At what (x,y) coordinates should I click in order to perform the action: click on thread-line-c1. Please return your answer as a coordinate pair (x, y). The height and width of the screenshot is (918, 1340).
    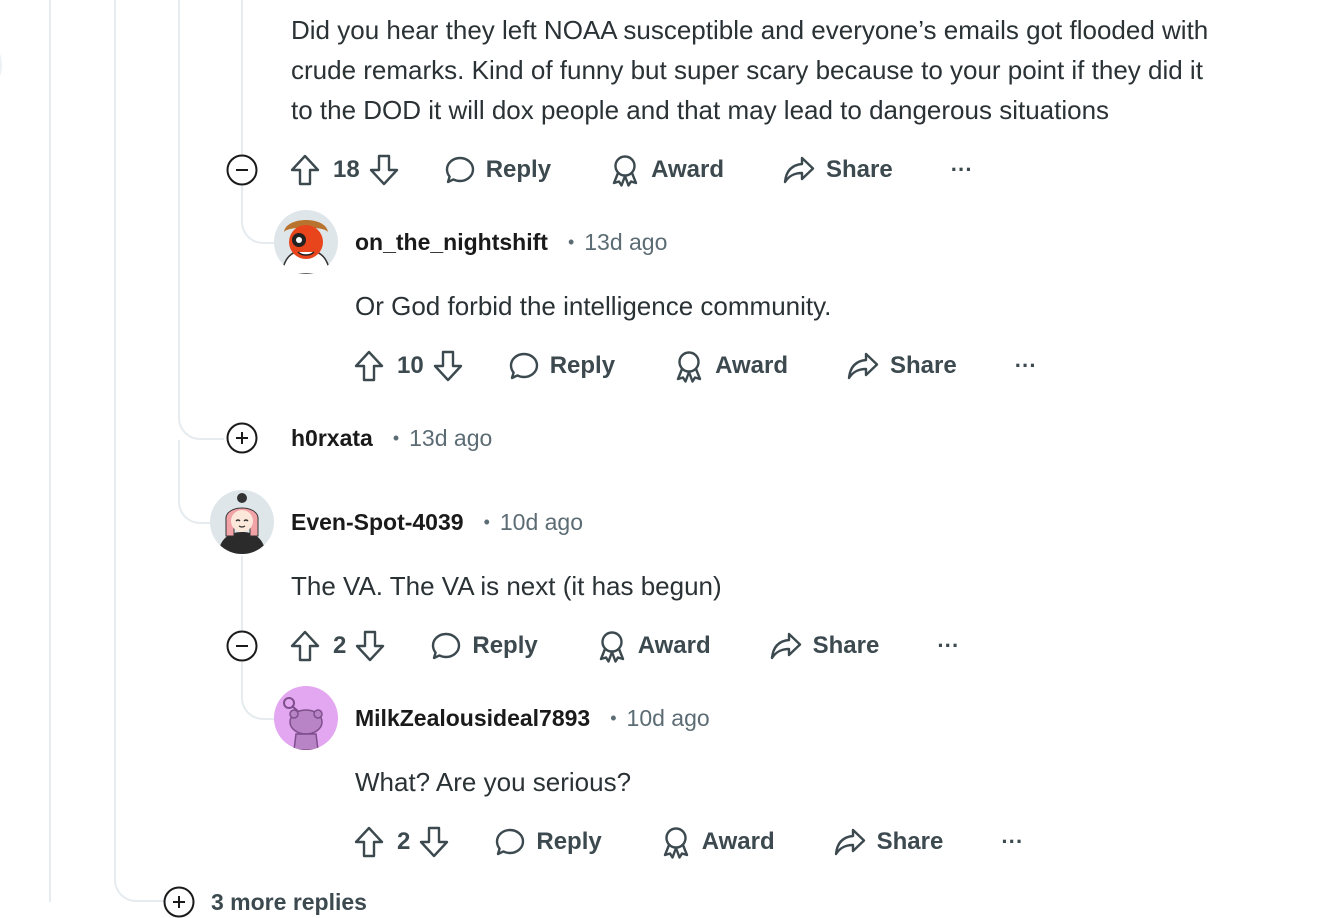
    Looking at the image, I should click on (242, 77).